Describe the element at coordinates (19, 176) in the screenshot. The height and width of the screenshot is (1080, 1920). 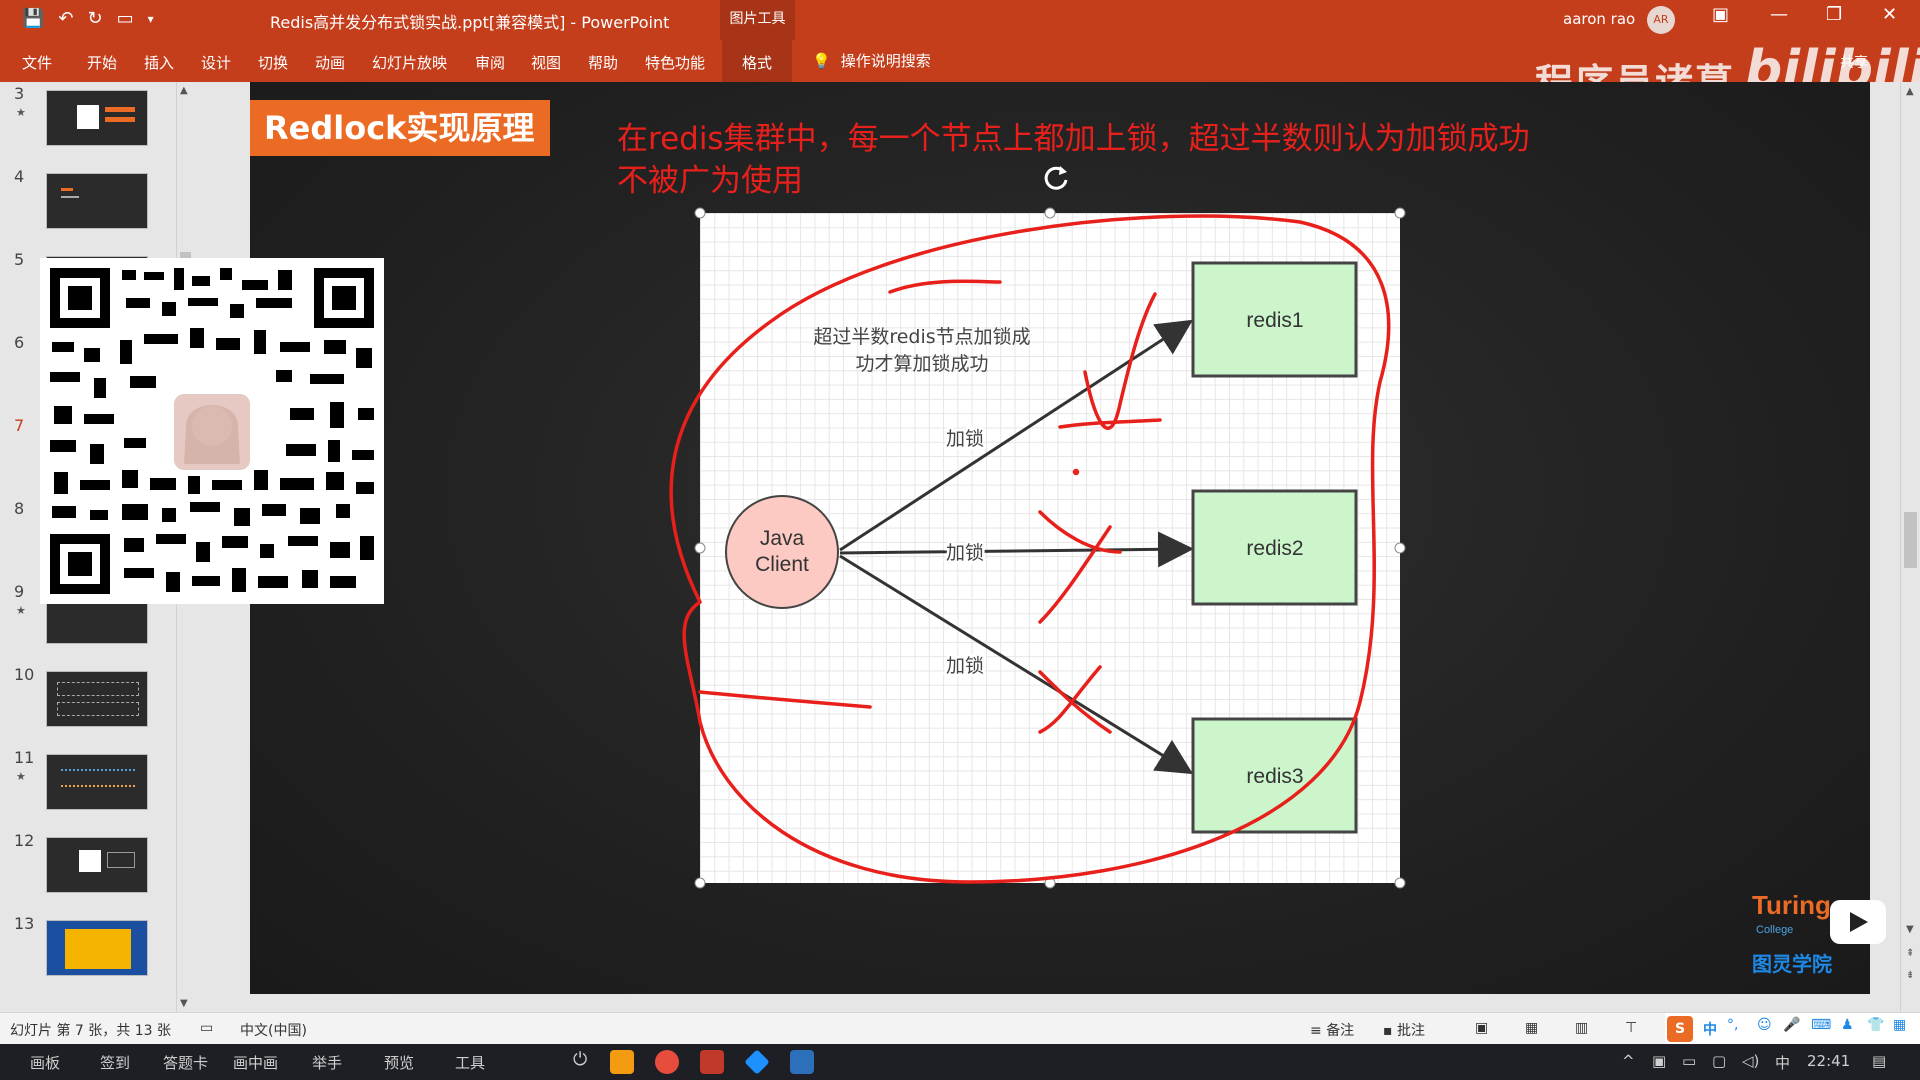
I see `slide-number: 4` at that location.